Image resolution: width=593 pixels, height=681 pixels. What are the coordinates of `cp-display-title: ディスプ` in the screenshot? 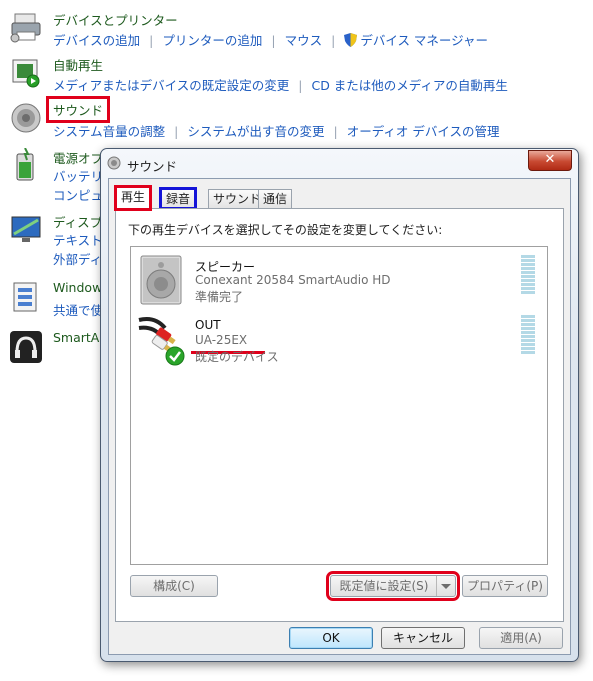 It's located at (77, 221).